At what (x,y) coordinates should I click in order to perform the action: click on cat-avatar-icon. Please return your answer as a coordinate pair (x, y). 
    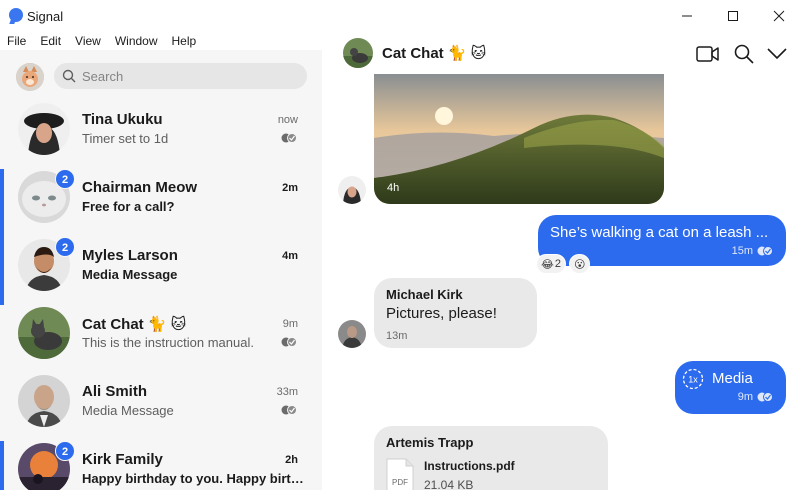
    Looking at the image, I should click on (30, 77).